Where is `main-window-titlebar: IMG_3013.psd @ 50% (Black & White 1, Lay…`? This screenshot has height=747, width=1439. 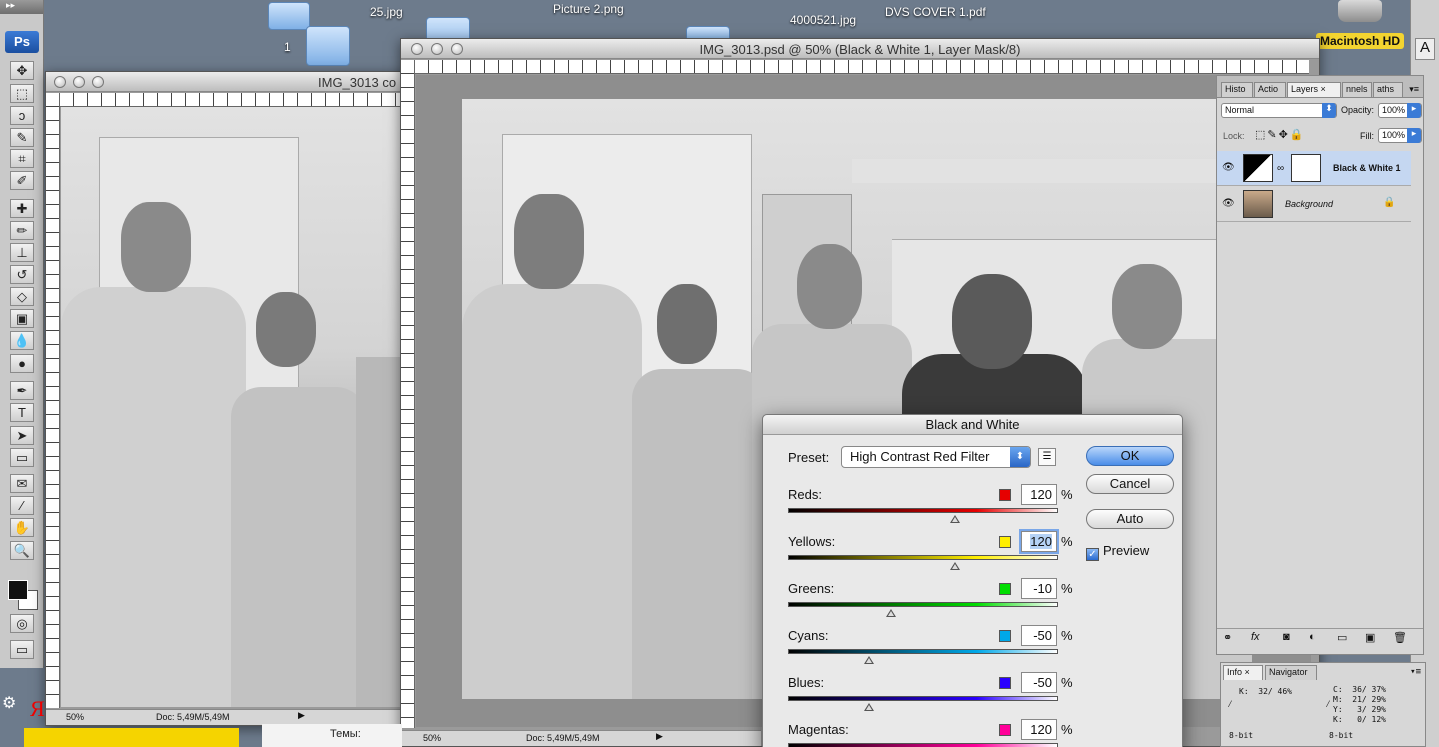
main-window-titlebar: IMG_3013.psd @ 50% (Black & White 1, Lay… is located at coordinates (860, 49).